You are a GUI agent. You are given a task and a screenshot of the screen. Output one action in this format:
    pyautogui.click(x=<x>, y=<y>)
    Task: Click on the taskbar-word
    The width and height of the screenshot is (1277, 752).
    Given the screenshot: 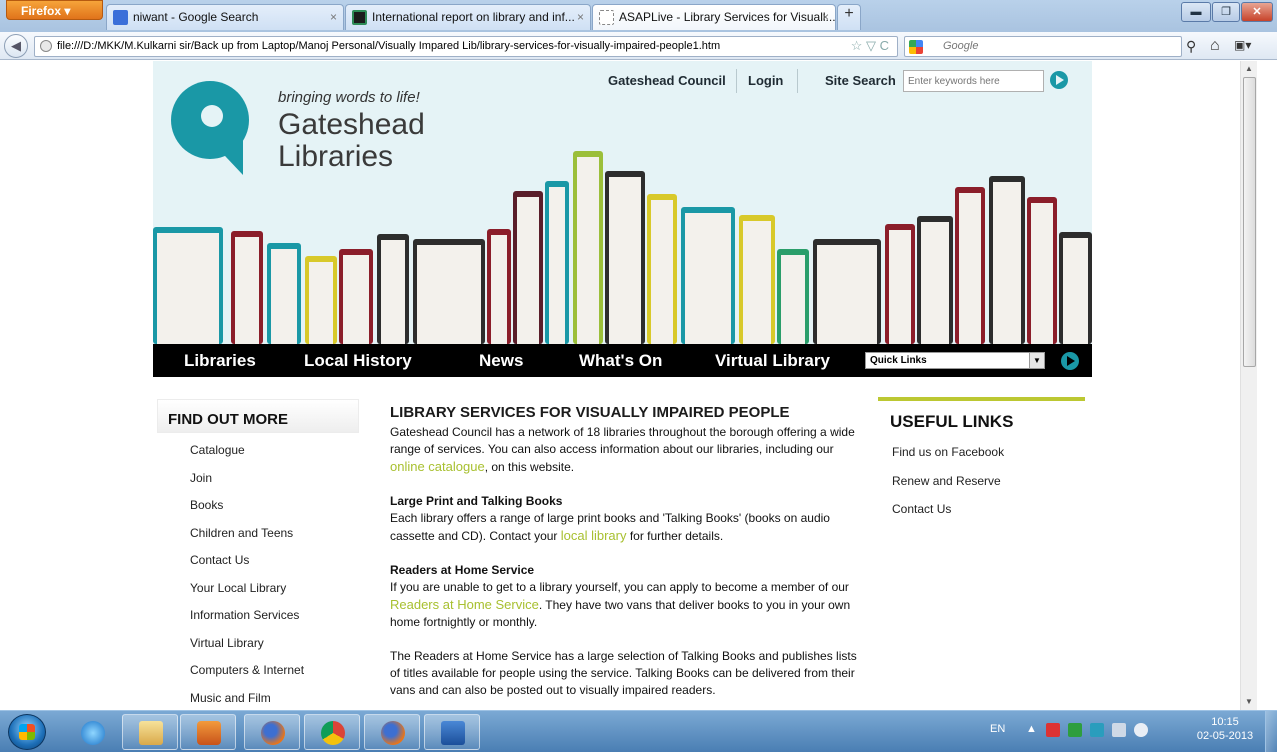 What is the action you would take?
    pyautogui.click(x=452, y=732)
    